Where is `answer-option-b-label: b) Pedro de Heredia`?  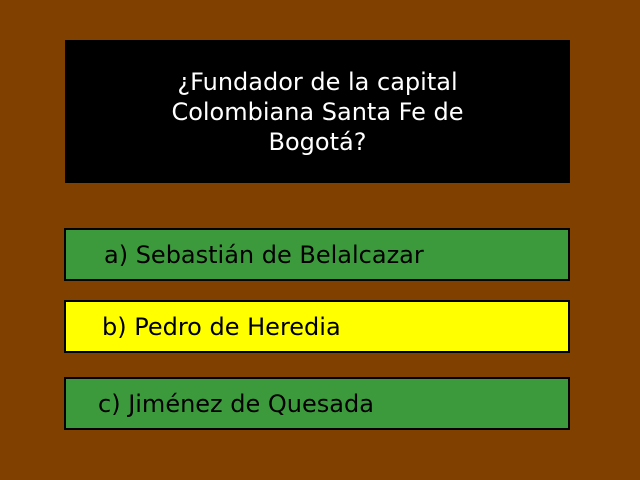 answer-option-b-label: b) Pedro de Heredia is located at coordinates (221, 327).